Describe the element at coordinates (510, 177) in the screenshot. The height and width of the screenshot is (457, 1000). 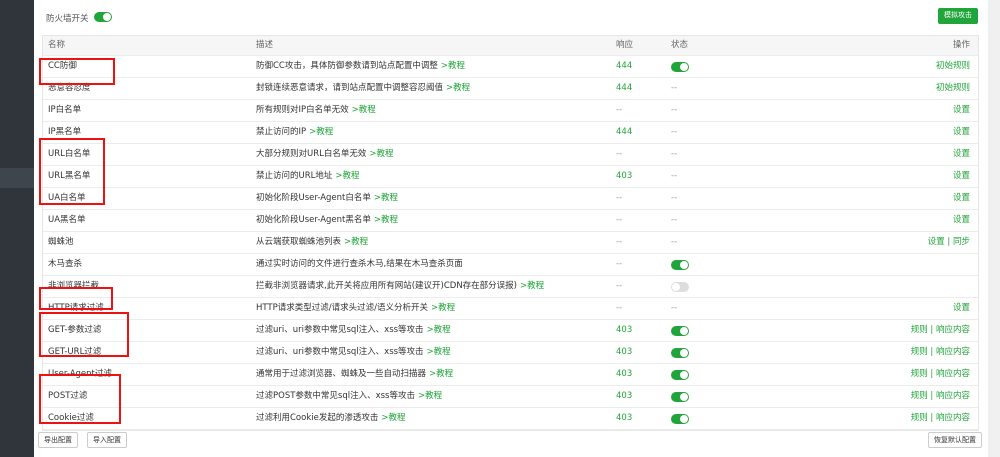
I see `table-row: URL黑名单 禁止访问的URL地址 >教程 403 -- 设置` at that location.